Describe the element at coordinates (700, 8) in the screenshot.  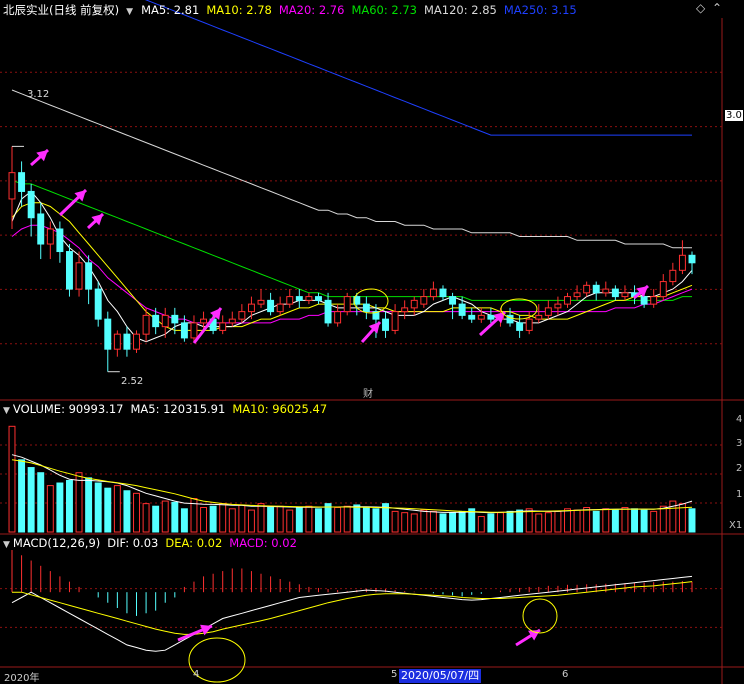
I see `diamond-icon: ◇` at that location.